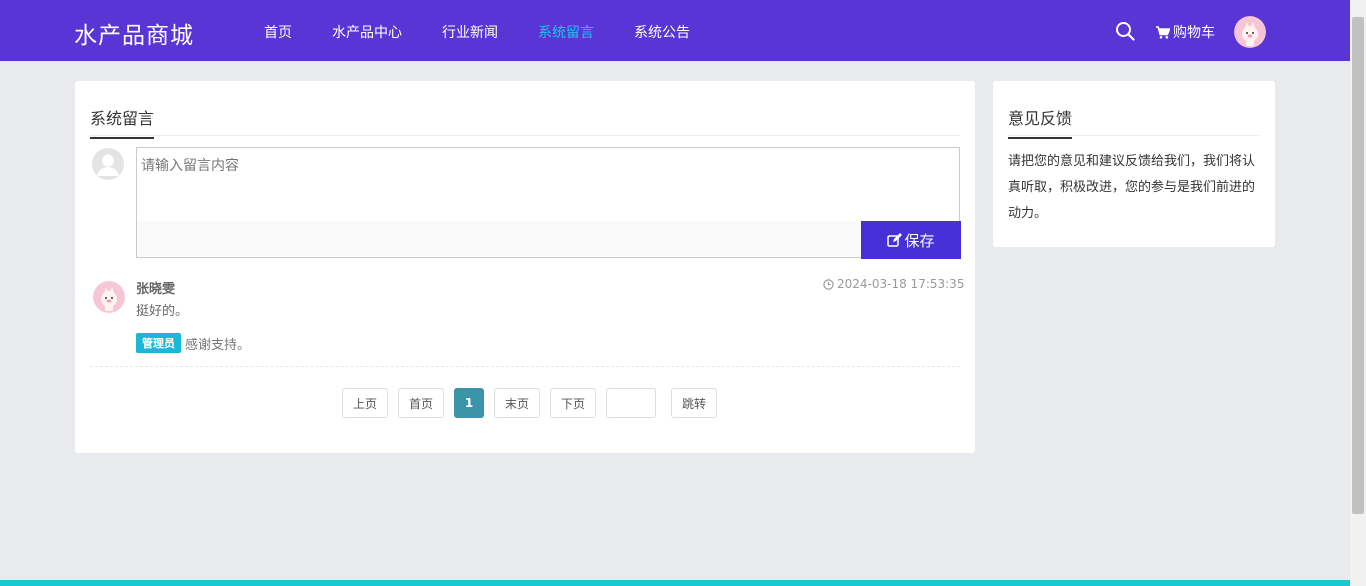 The image size is (1366, 586). I want to click on divider, so click(525, 366).